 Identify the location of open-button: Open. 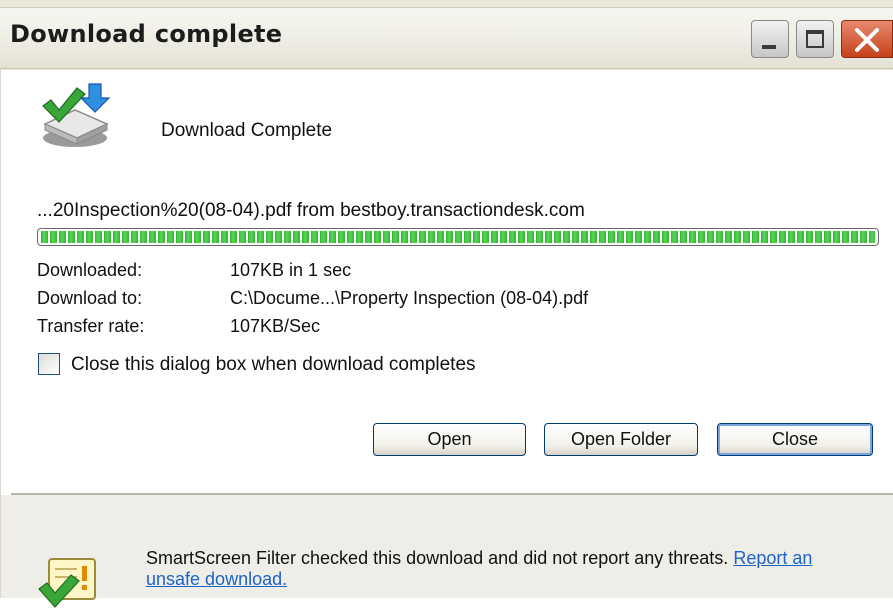
(449, 439).